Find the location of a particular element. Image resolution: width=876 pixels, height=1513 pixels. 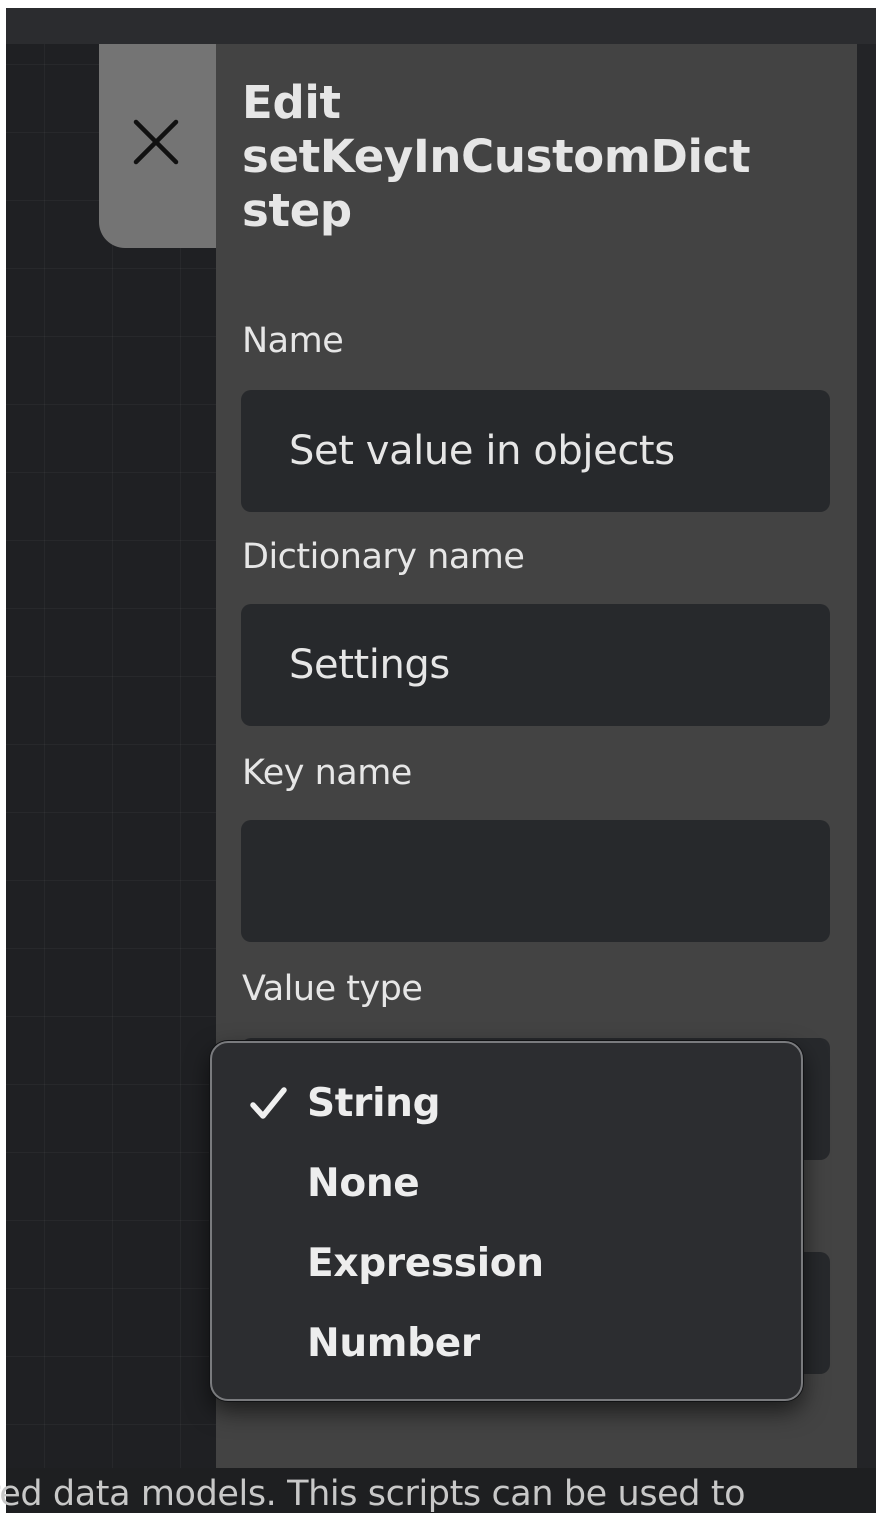

option-number: Number is located at coordinates (506, 1343).